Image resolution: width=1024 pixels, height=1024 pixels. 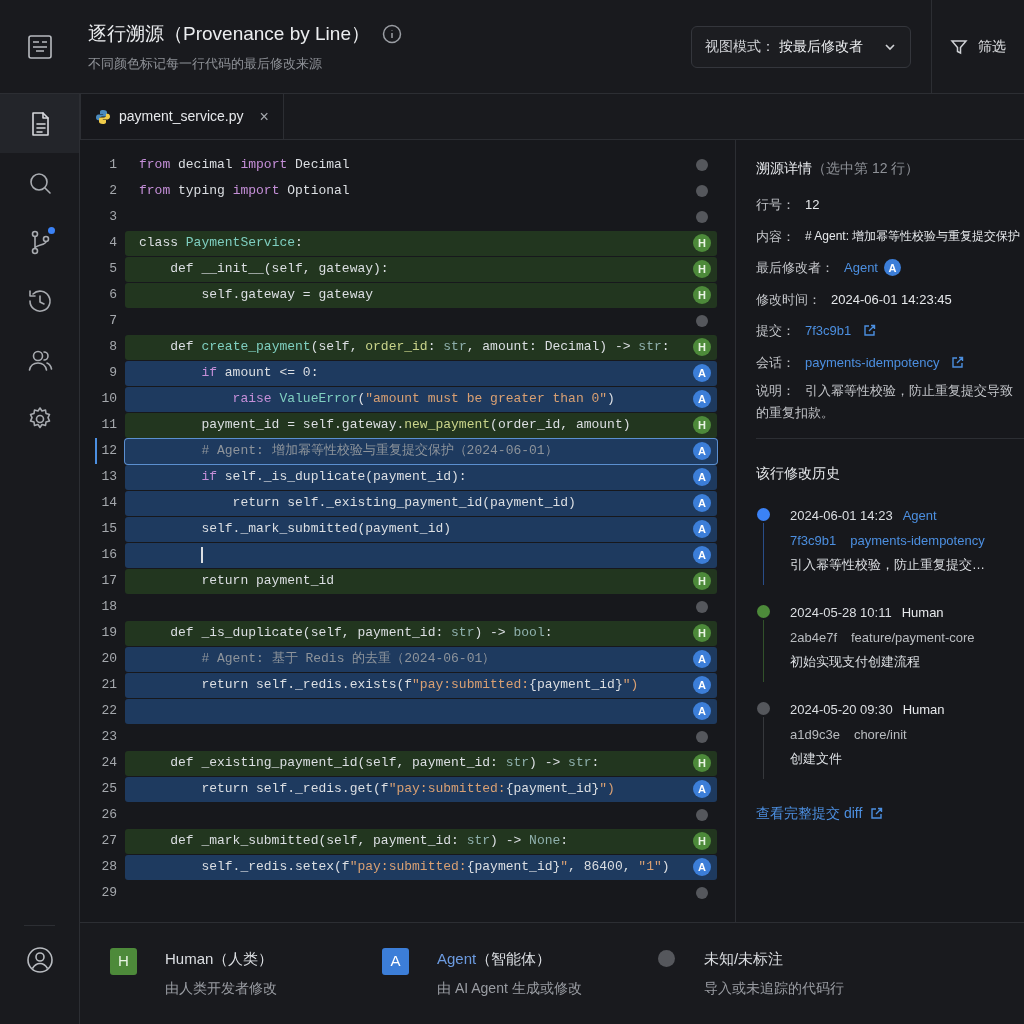 I want to click on legend-title: 未知/未标注, so click(x=744, y=958).